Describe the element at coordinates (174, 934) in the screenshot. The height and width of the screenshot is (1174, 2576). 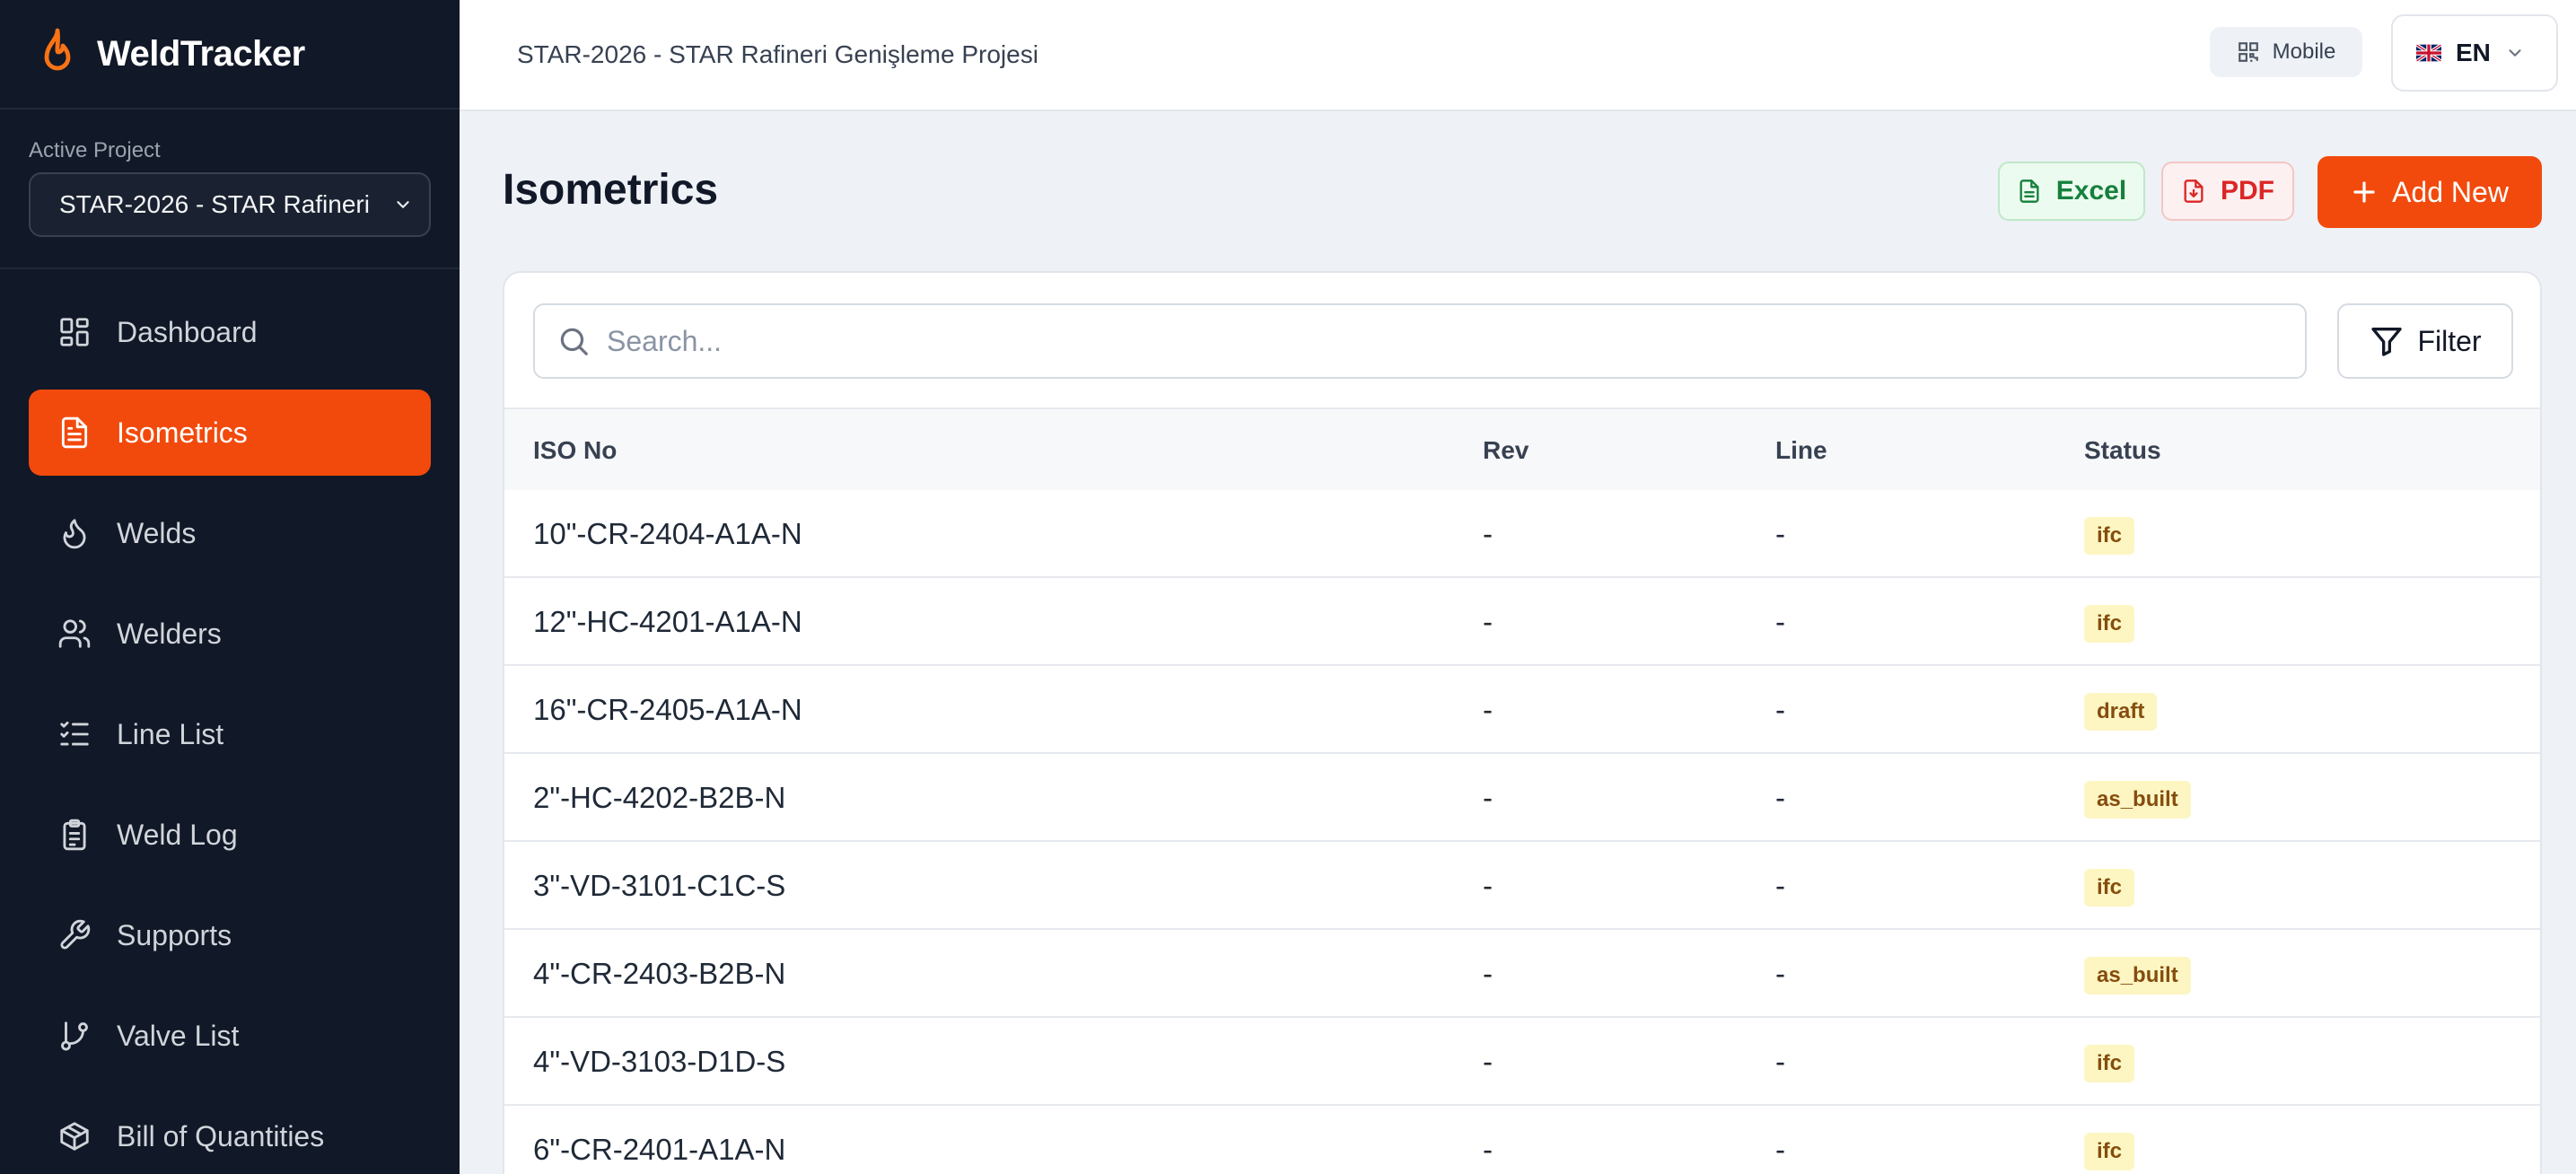
I see `sidebar-item-label: Supports` at that location.